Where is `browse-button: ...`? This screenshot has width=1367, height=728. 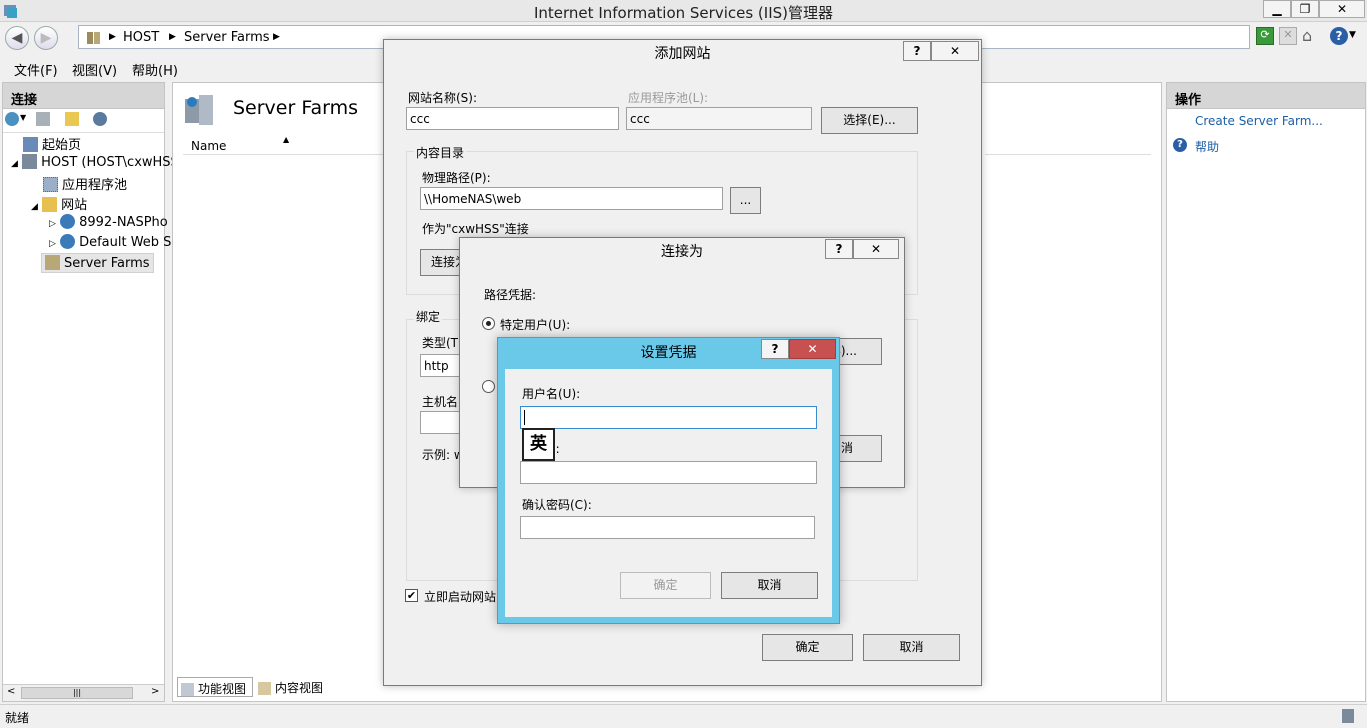
browse-button: ... is located at coordinates (745, 200).